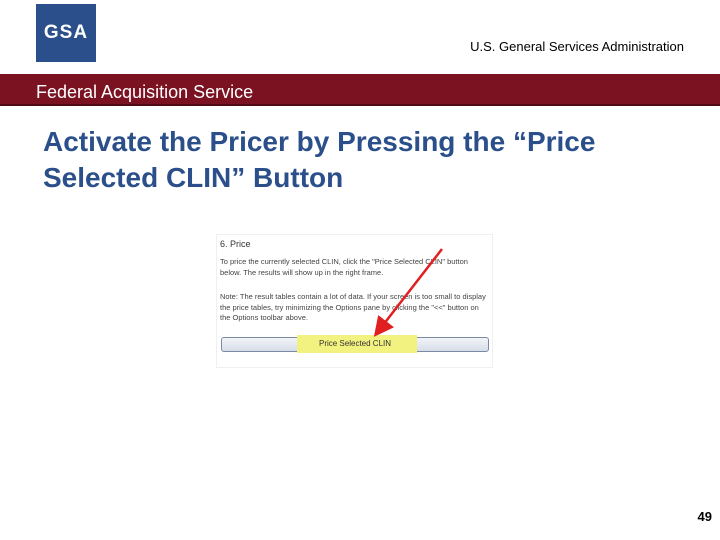 The image size is (720, 540). I want to click on red-pointer-arrow-icon, so click(408, 292).